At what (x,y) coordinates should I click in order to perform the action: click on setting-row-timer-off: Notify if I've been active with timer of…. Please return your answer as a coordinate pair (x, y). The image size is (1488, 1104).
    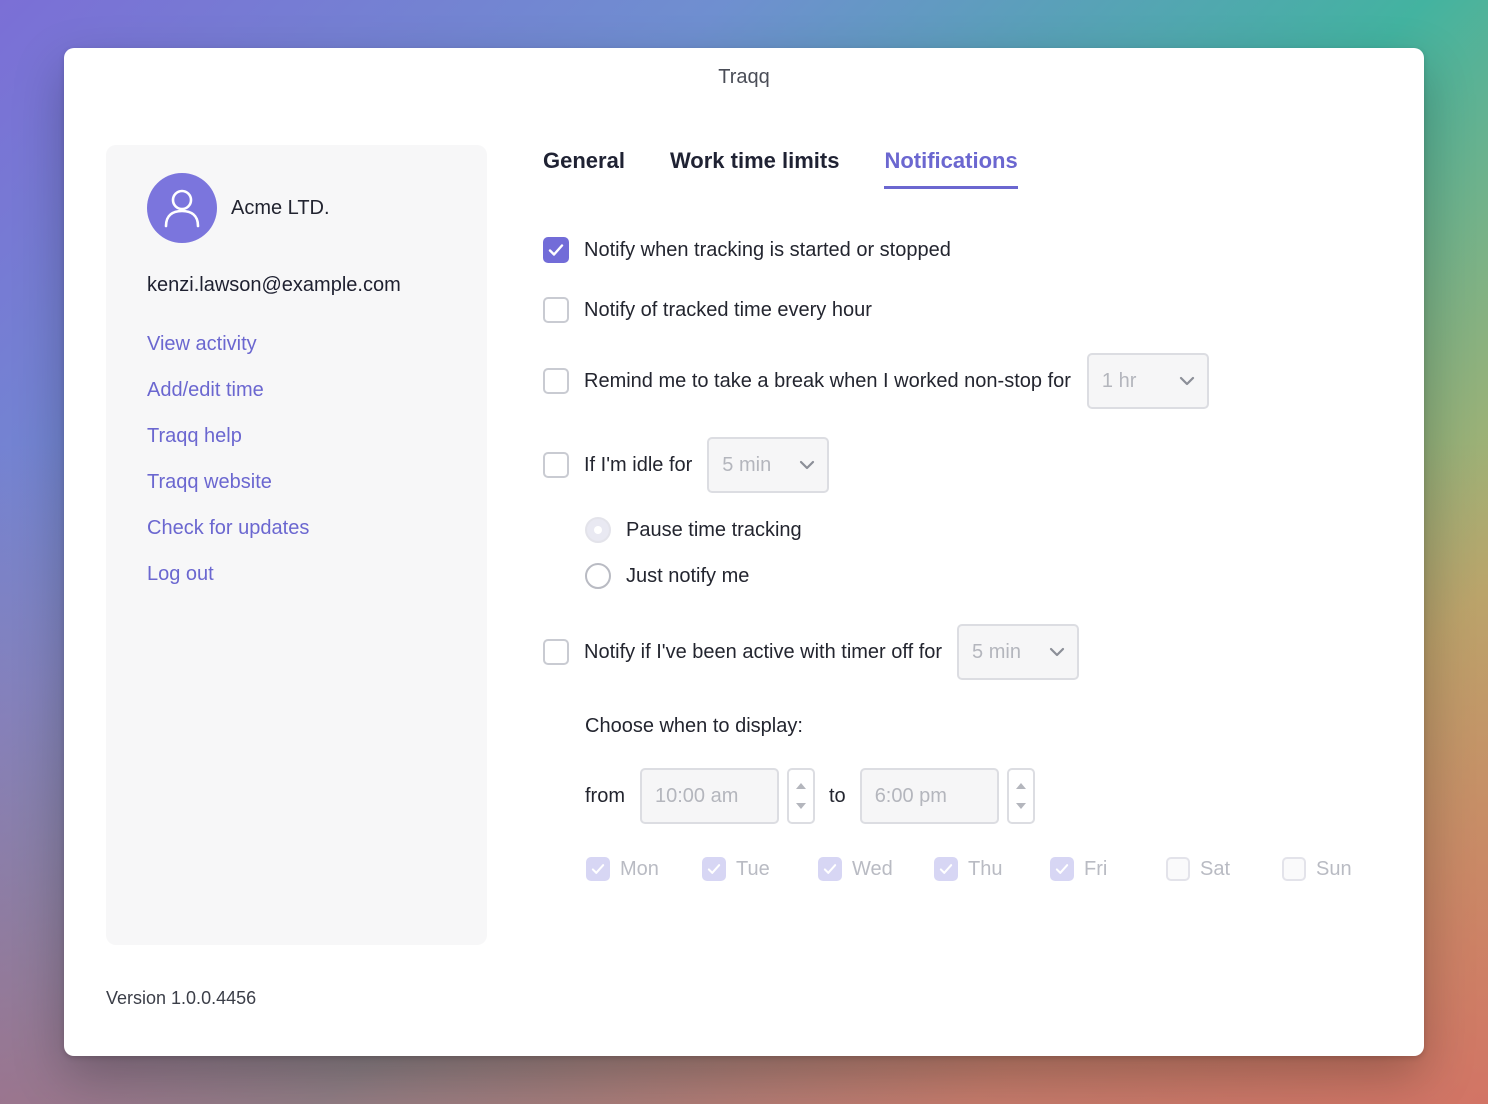
    Looking at the image, I should click on (811, 652).